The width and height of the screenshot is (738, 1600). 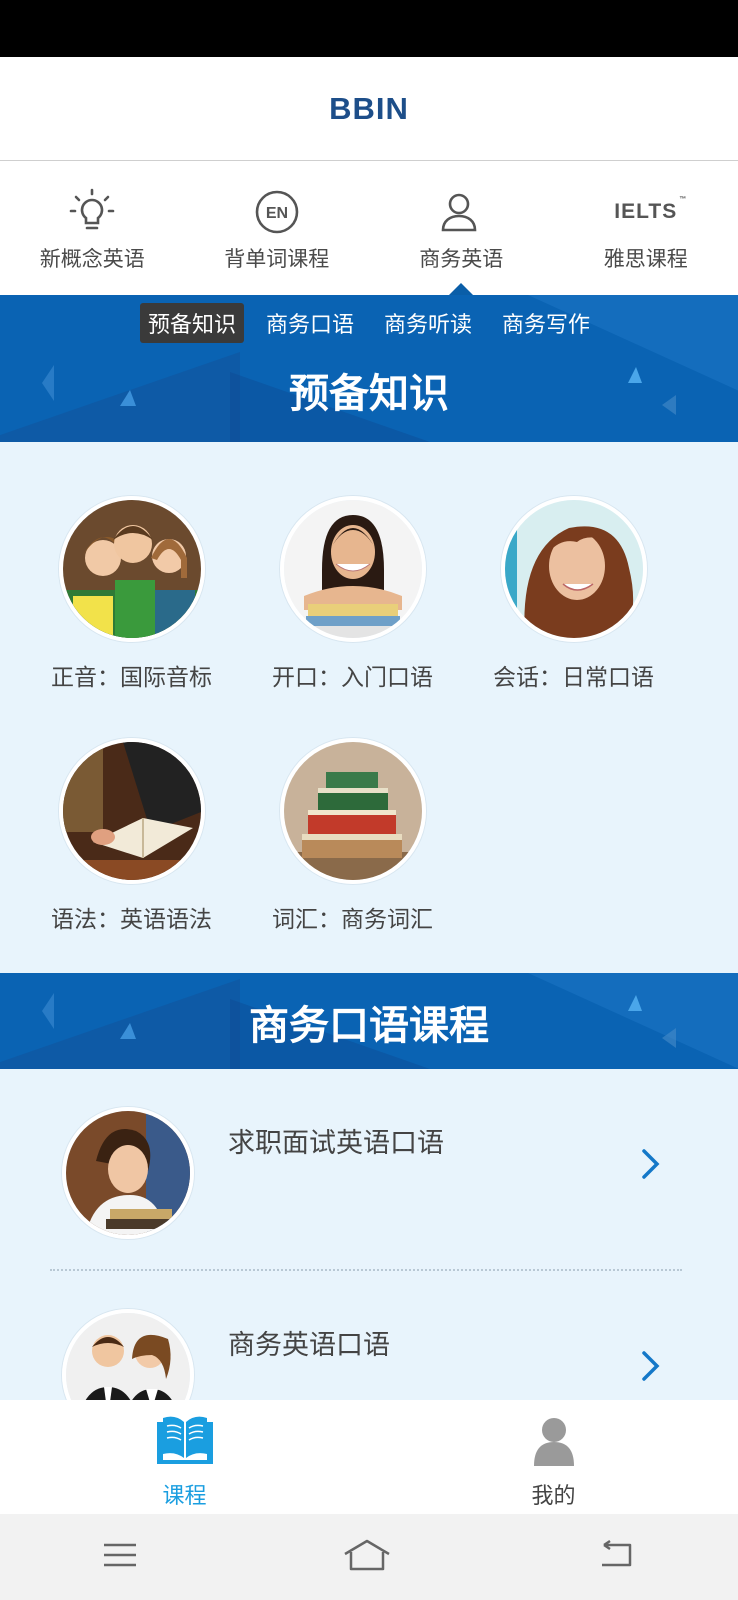 What do you see at coordinates (92, 212) in the screenshot?
I see `lightbulb-icon` at bounding box center [92, 212].